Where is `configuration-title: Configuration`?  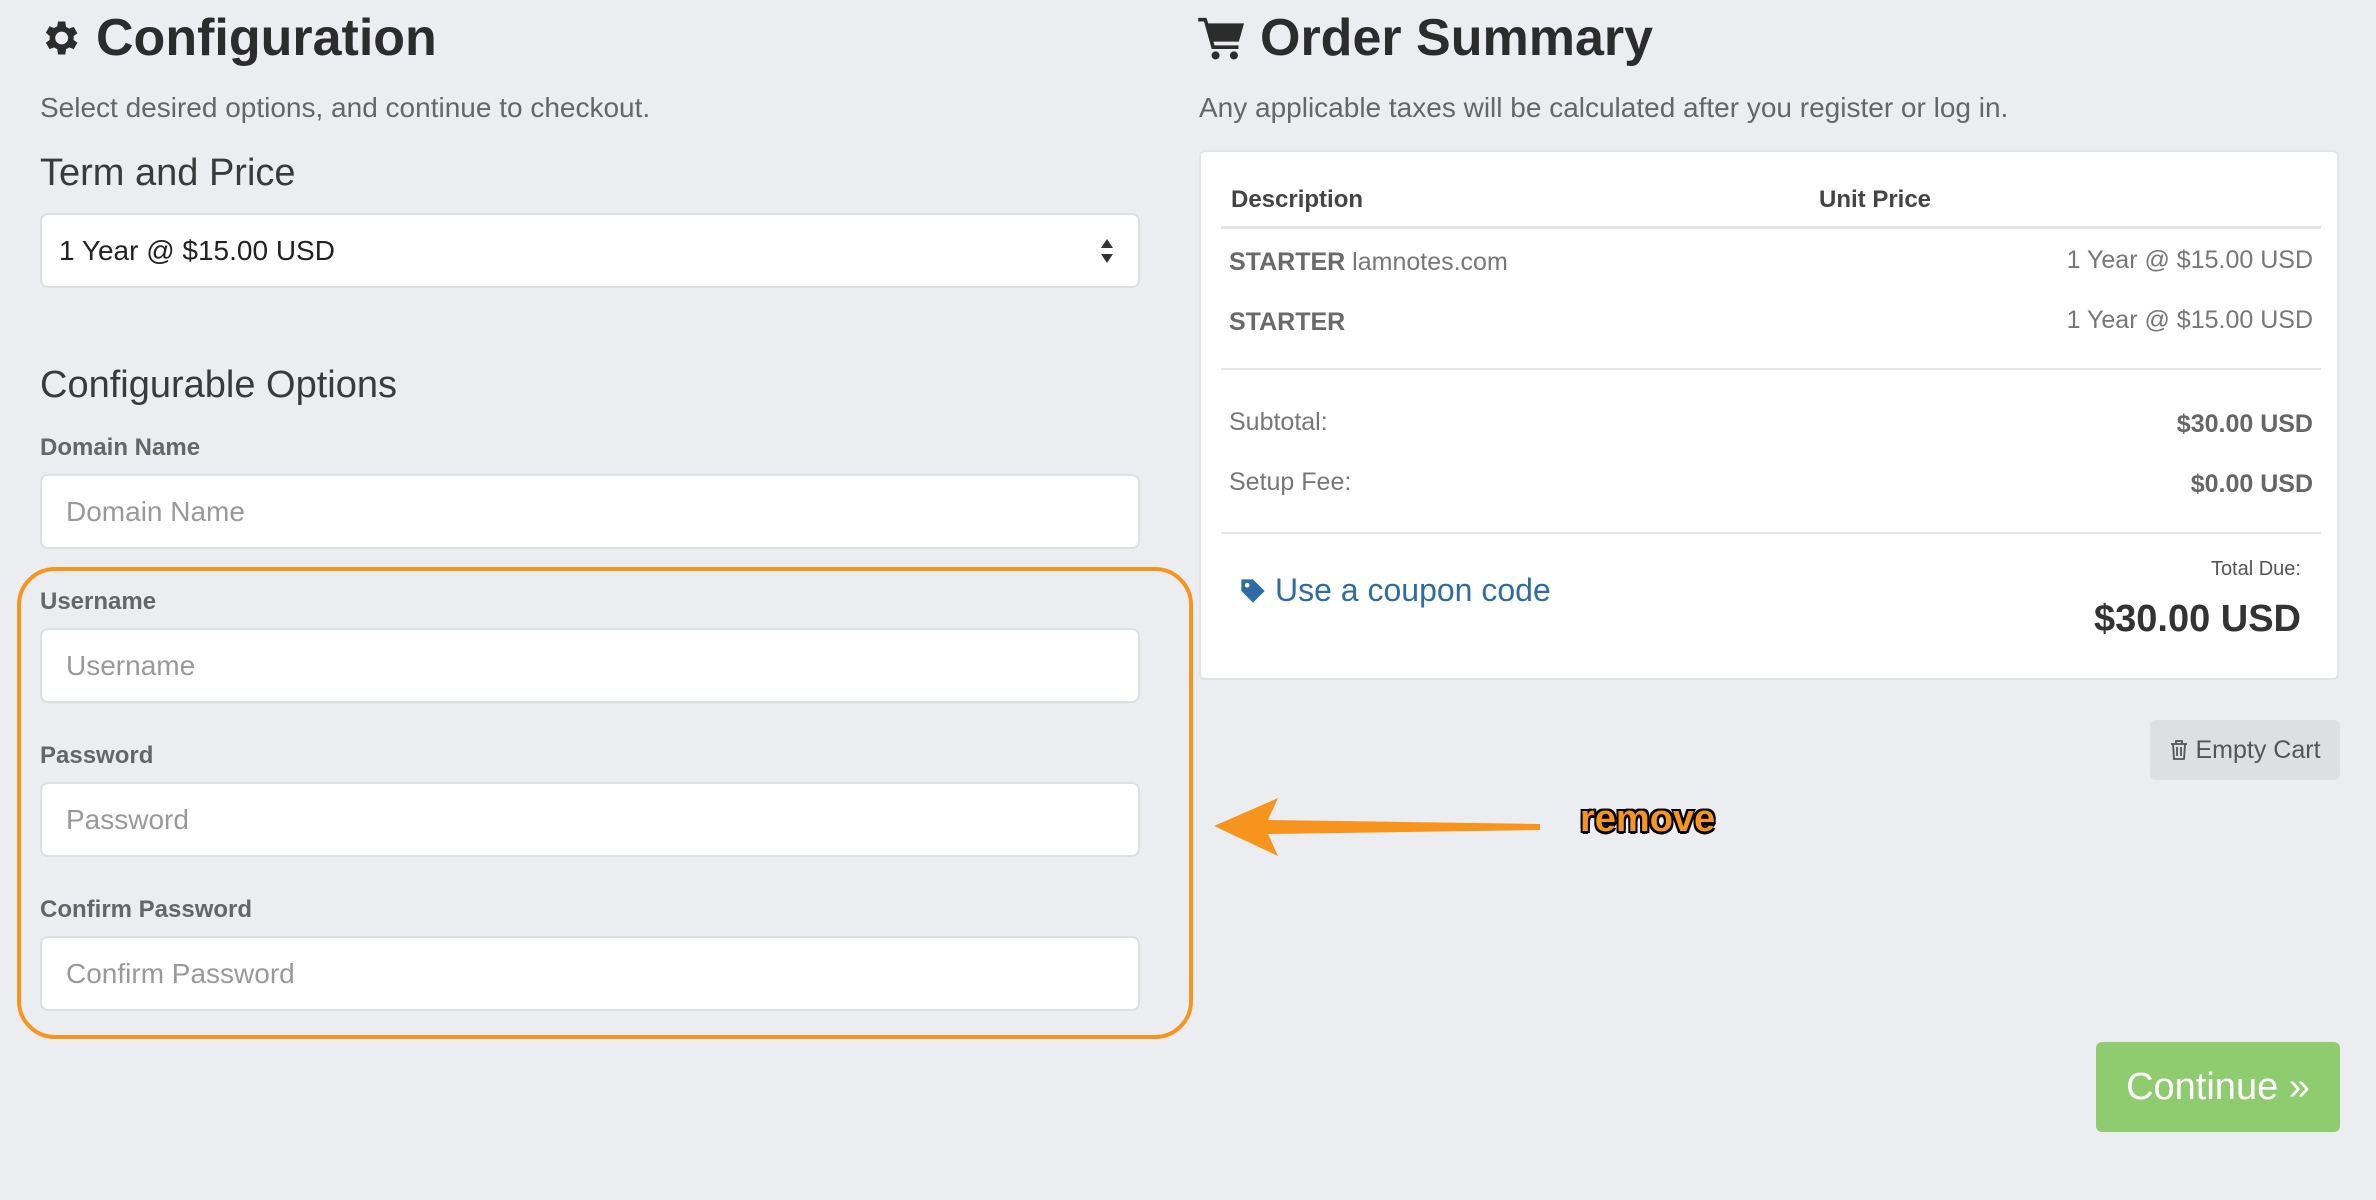 configuration-title: Configuration is located at coordinates (266, 38).